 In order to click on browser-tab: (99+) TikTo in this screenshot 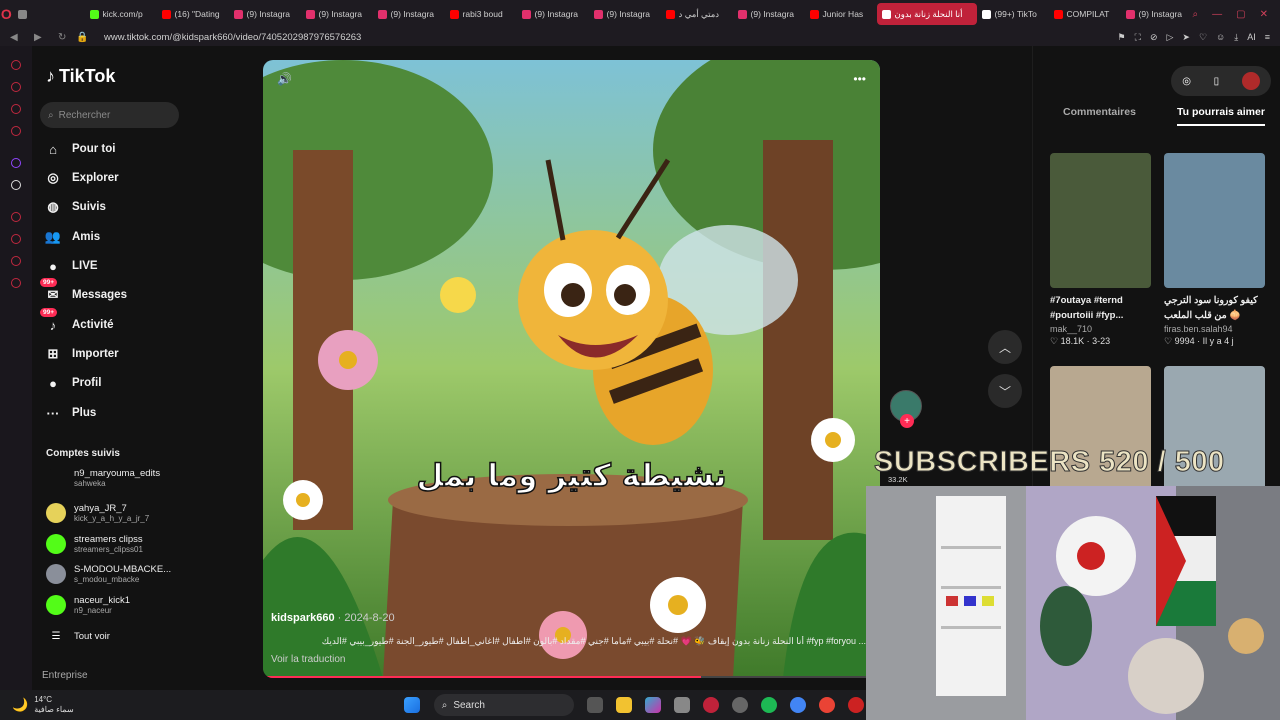, I will do `click(1013, 14)`.